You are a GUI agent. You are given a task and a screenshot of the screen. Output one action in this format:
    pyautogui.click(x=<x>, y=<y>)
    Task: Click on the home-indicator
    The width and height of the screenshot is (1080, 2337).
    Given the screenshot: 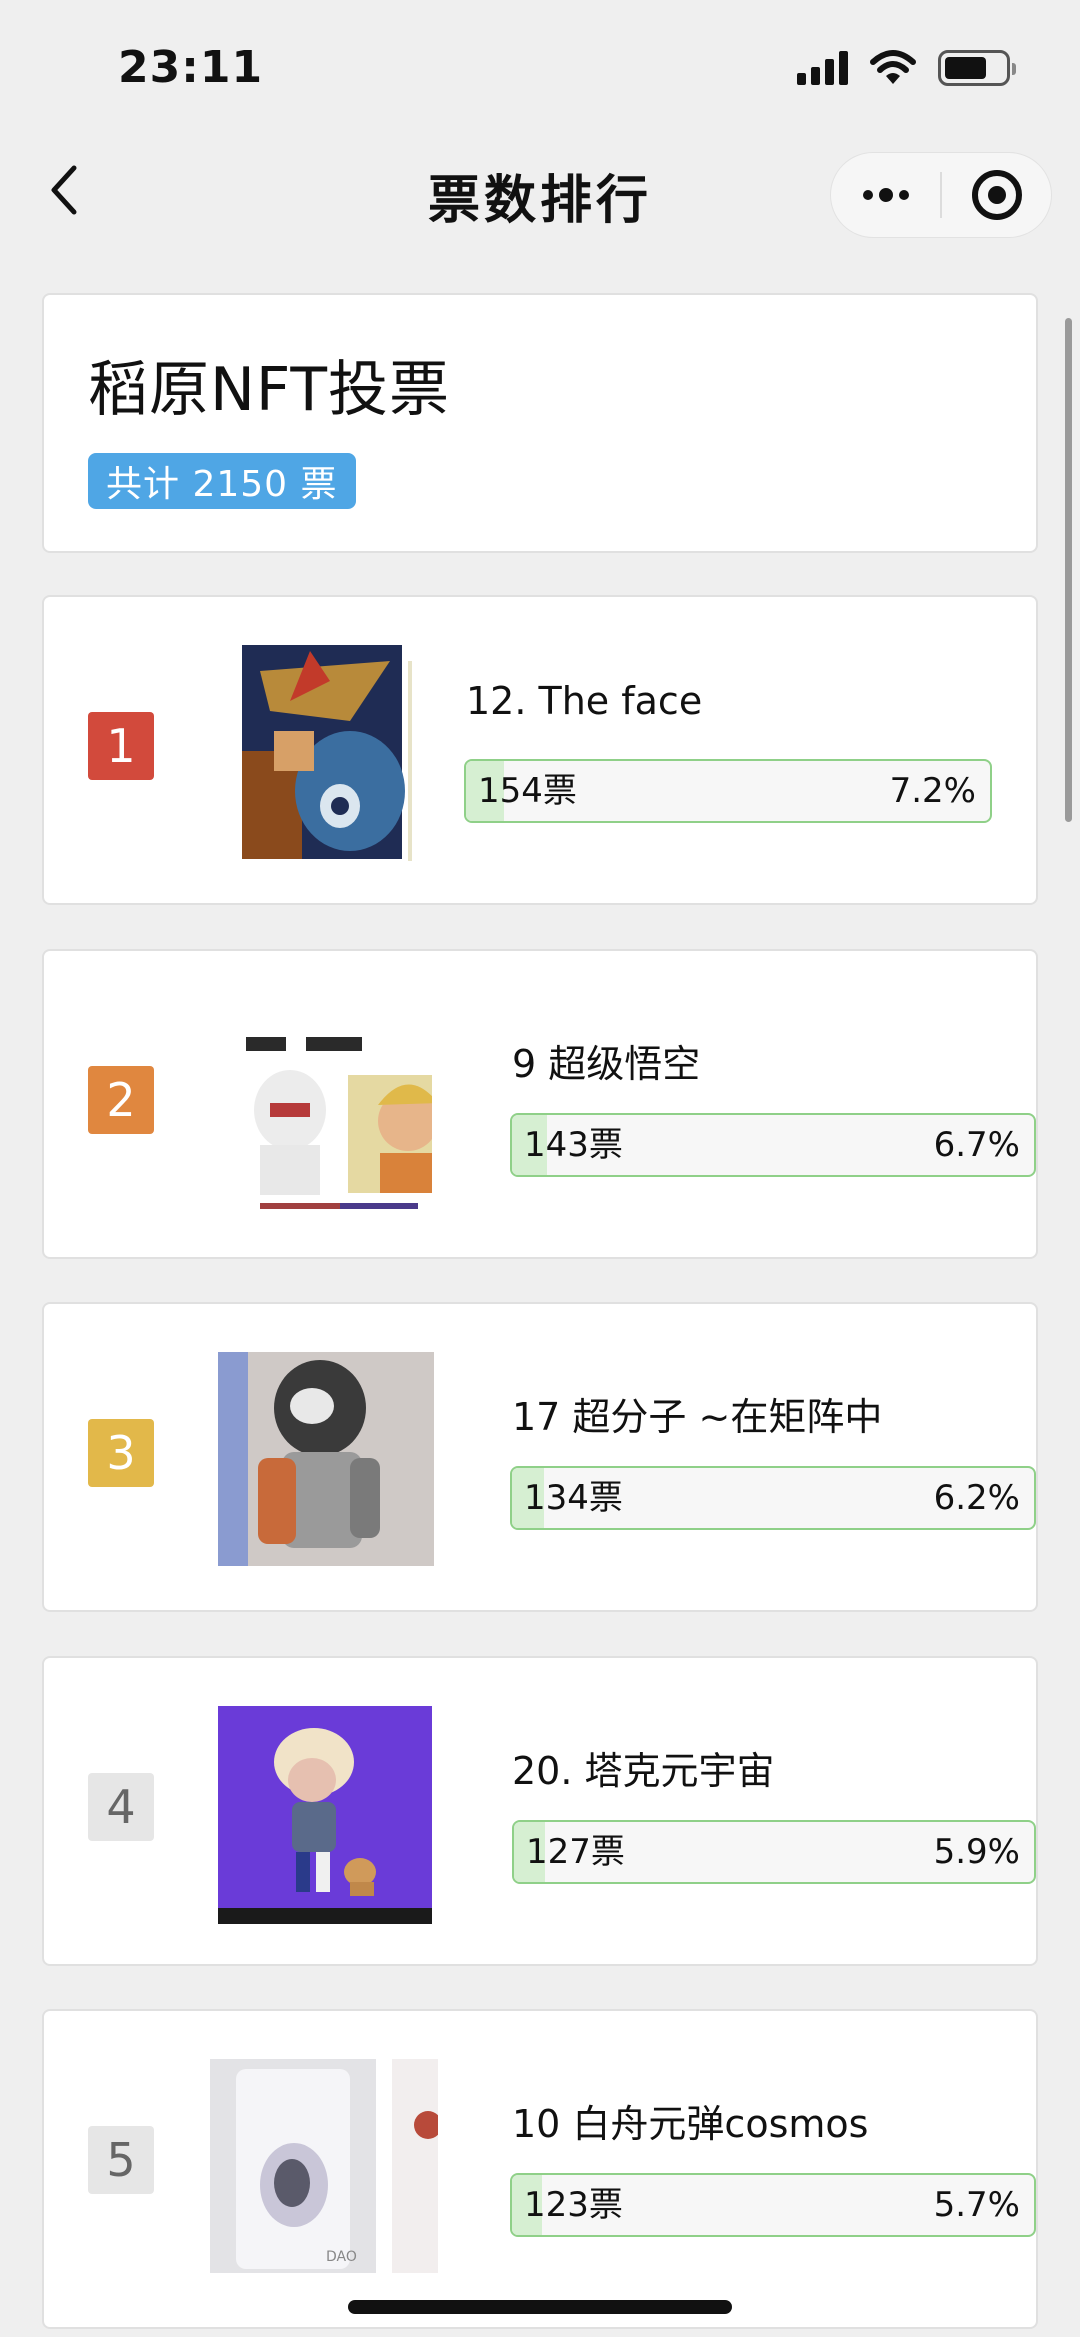 What is the action you would take?
    pyautogui.click(x=540, y=2307)
    